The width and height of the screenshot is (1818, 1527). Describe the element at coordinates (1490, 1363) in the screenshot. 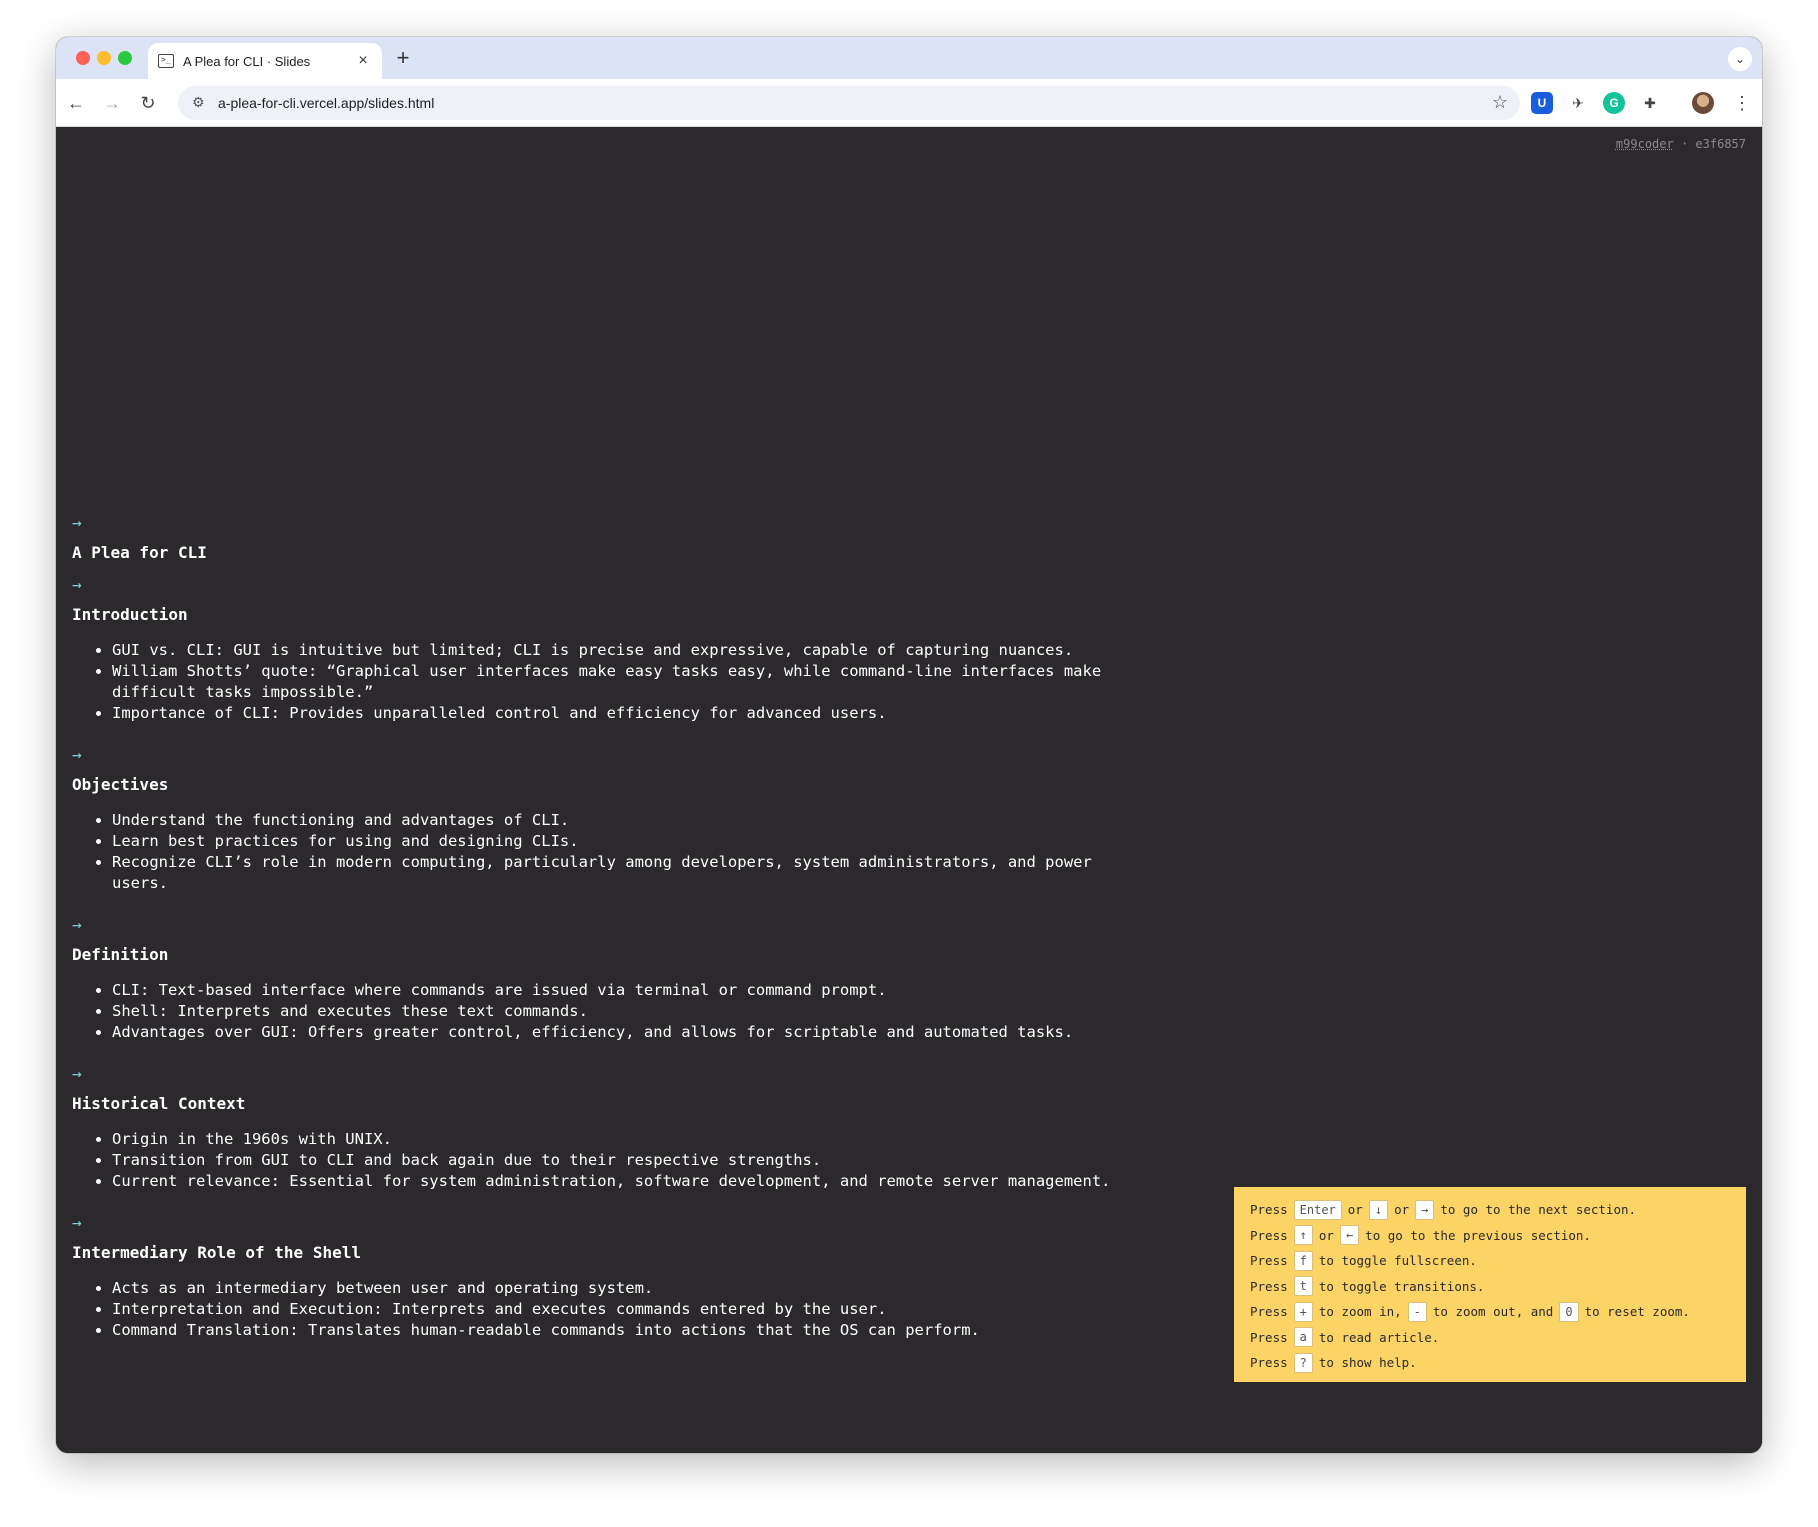

I see `help-row-help: Press? to show help.` at that location.